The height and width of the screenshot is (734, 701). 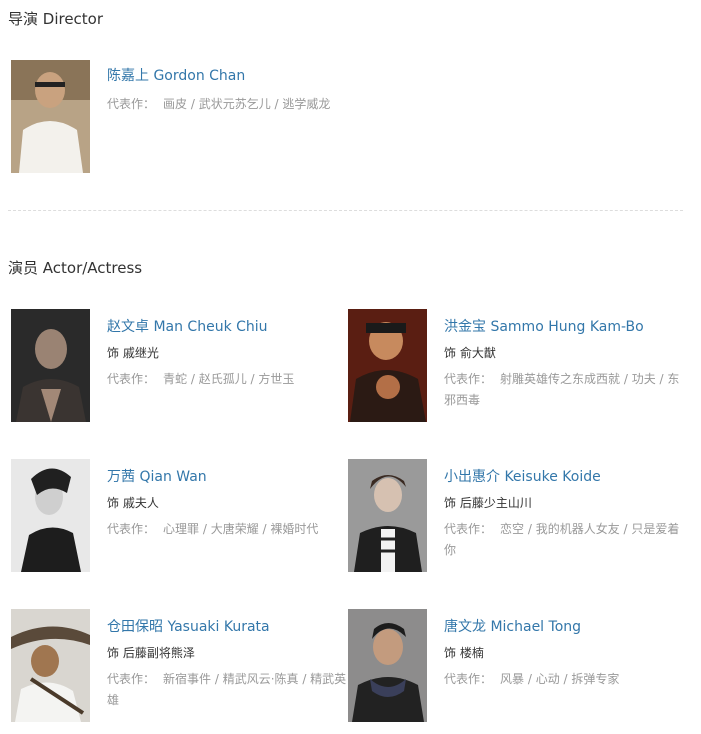 What do you see at coordinates (470, 353) in the screenshot?
I see `cast-role: 饰 俞大猷` at bounding box center [470, 353].